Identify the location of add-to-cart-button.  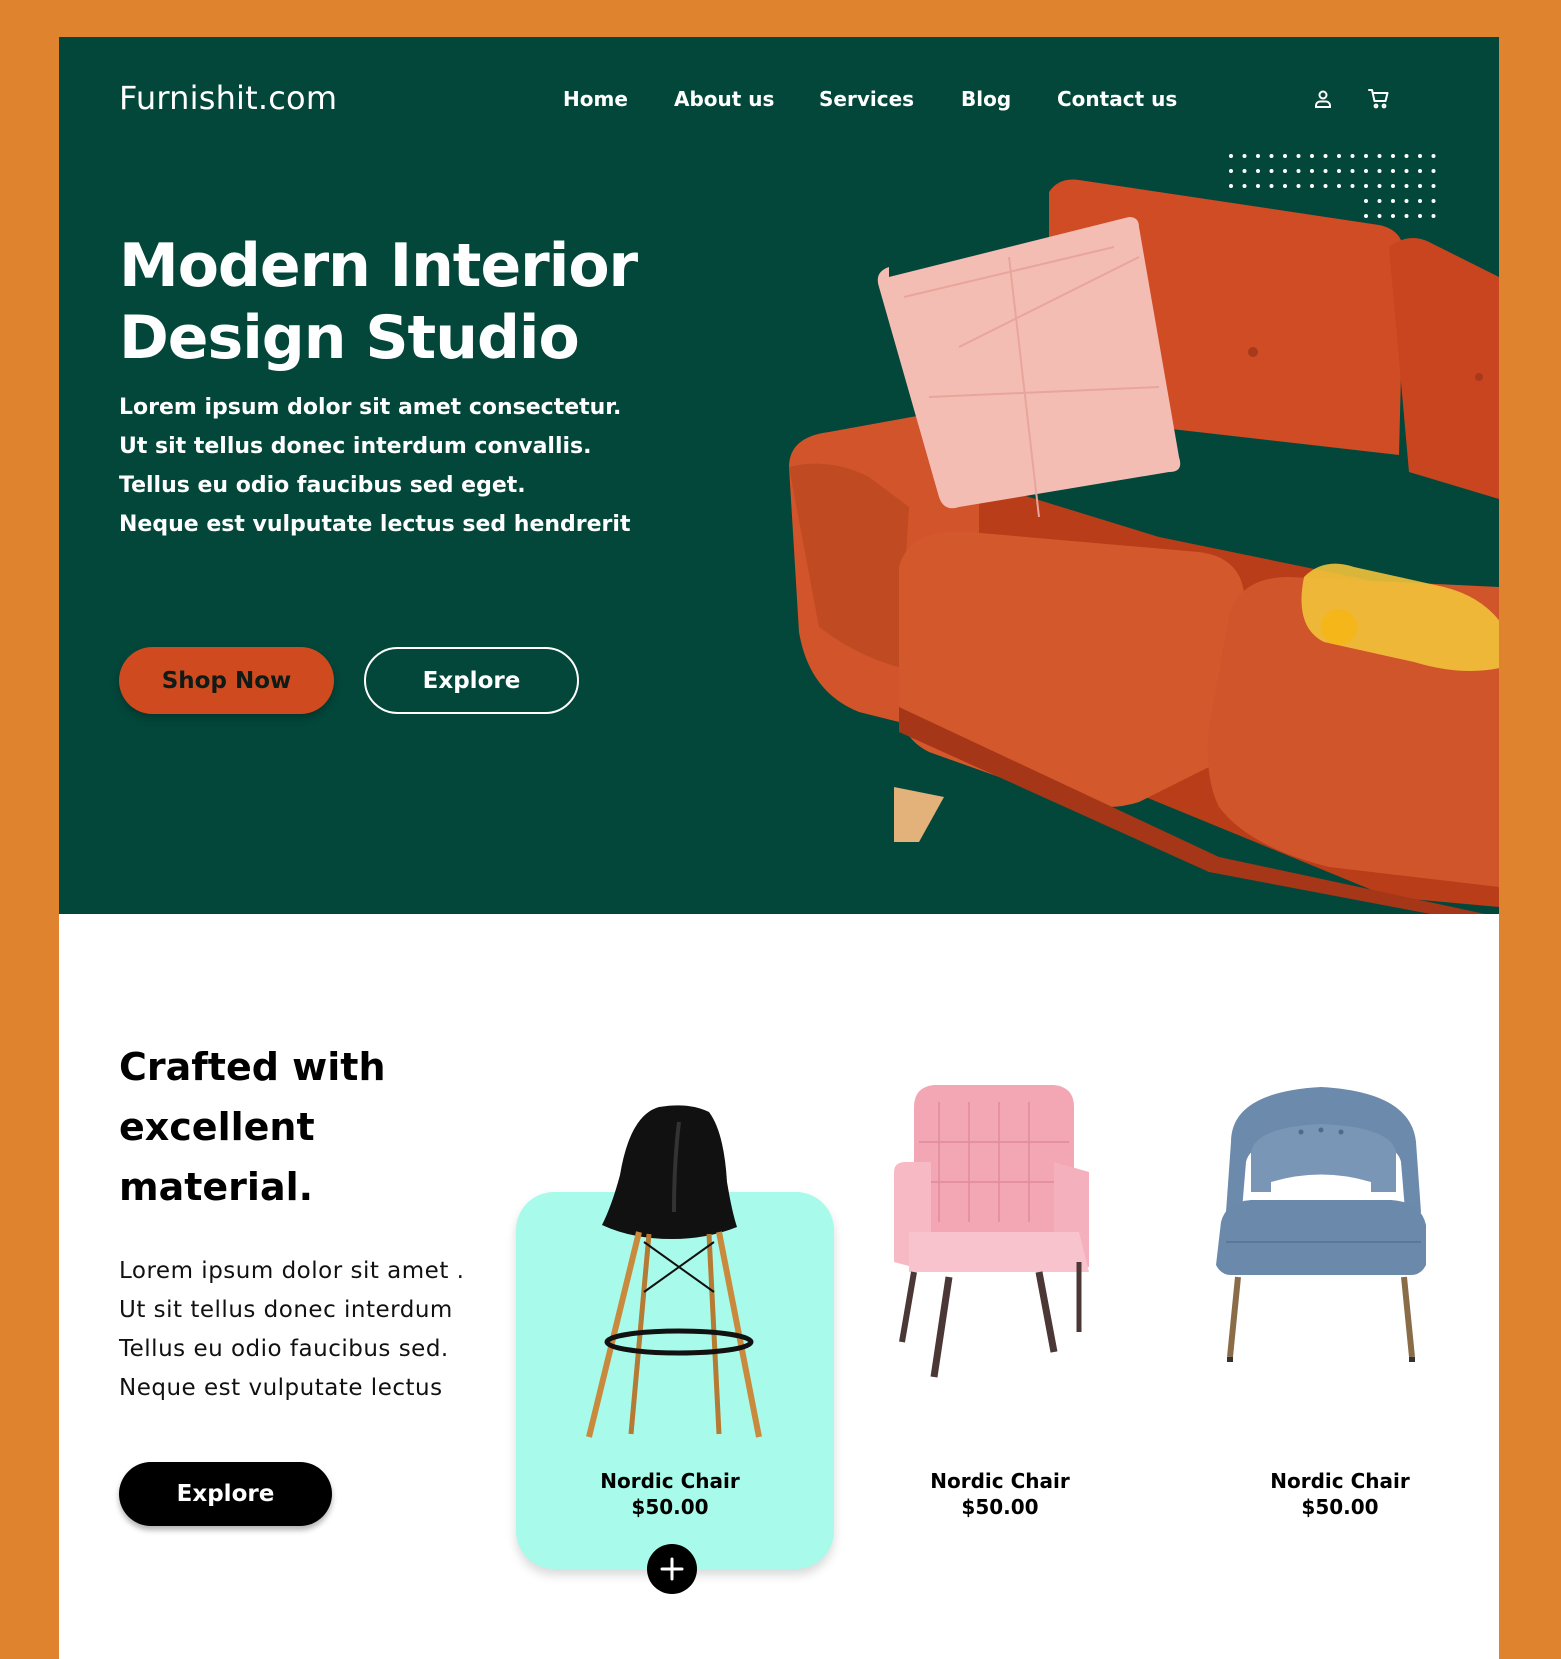
(672, 1569).